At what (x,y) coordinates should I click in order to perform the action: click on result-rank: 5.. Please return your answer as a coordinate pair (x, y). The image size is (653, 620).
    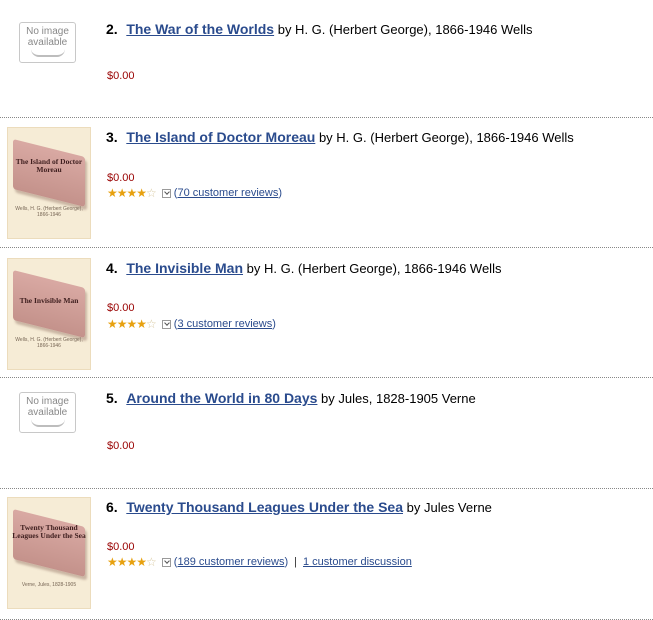
    Looking at the image, I should click on (112, 398).